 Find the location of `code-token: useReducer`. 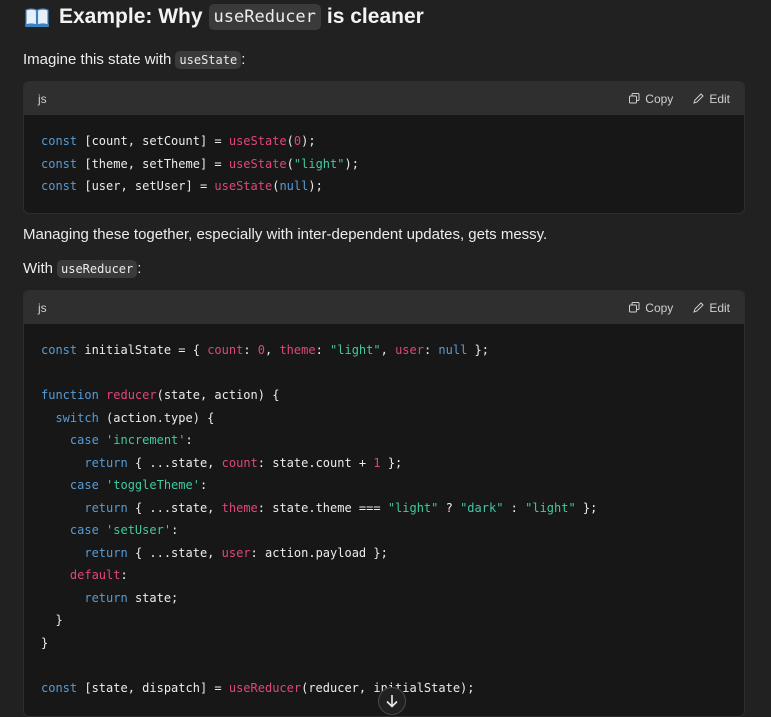

code-token: useReducer is located at coordinates (265, 687).